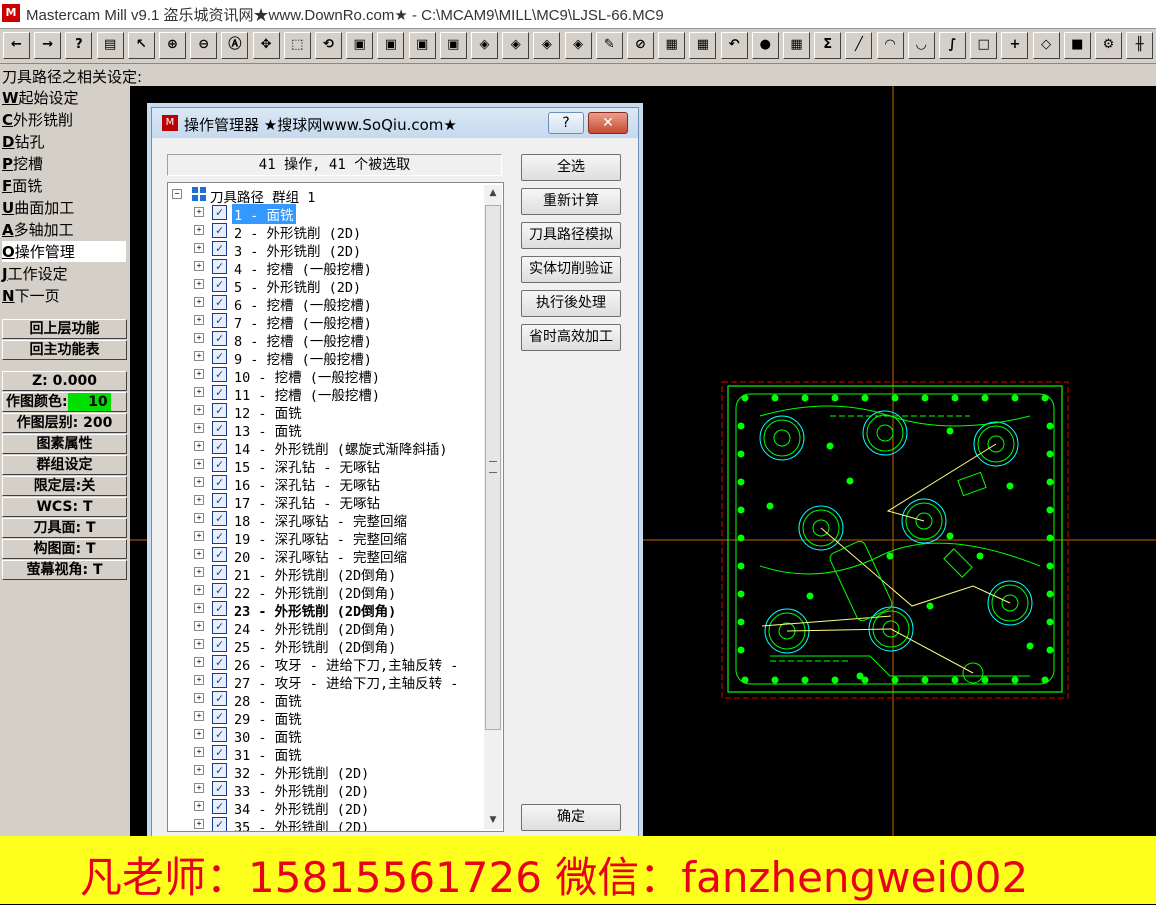 This screenshot has height=905, width=1156. What do you see at coordinates (326, 555) in the screenshot?
I see `operation-row: + ✓ 20 - 深孔啄钻 - 完整回缩` at bounding box center [326, 555].